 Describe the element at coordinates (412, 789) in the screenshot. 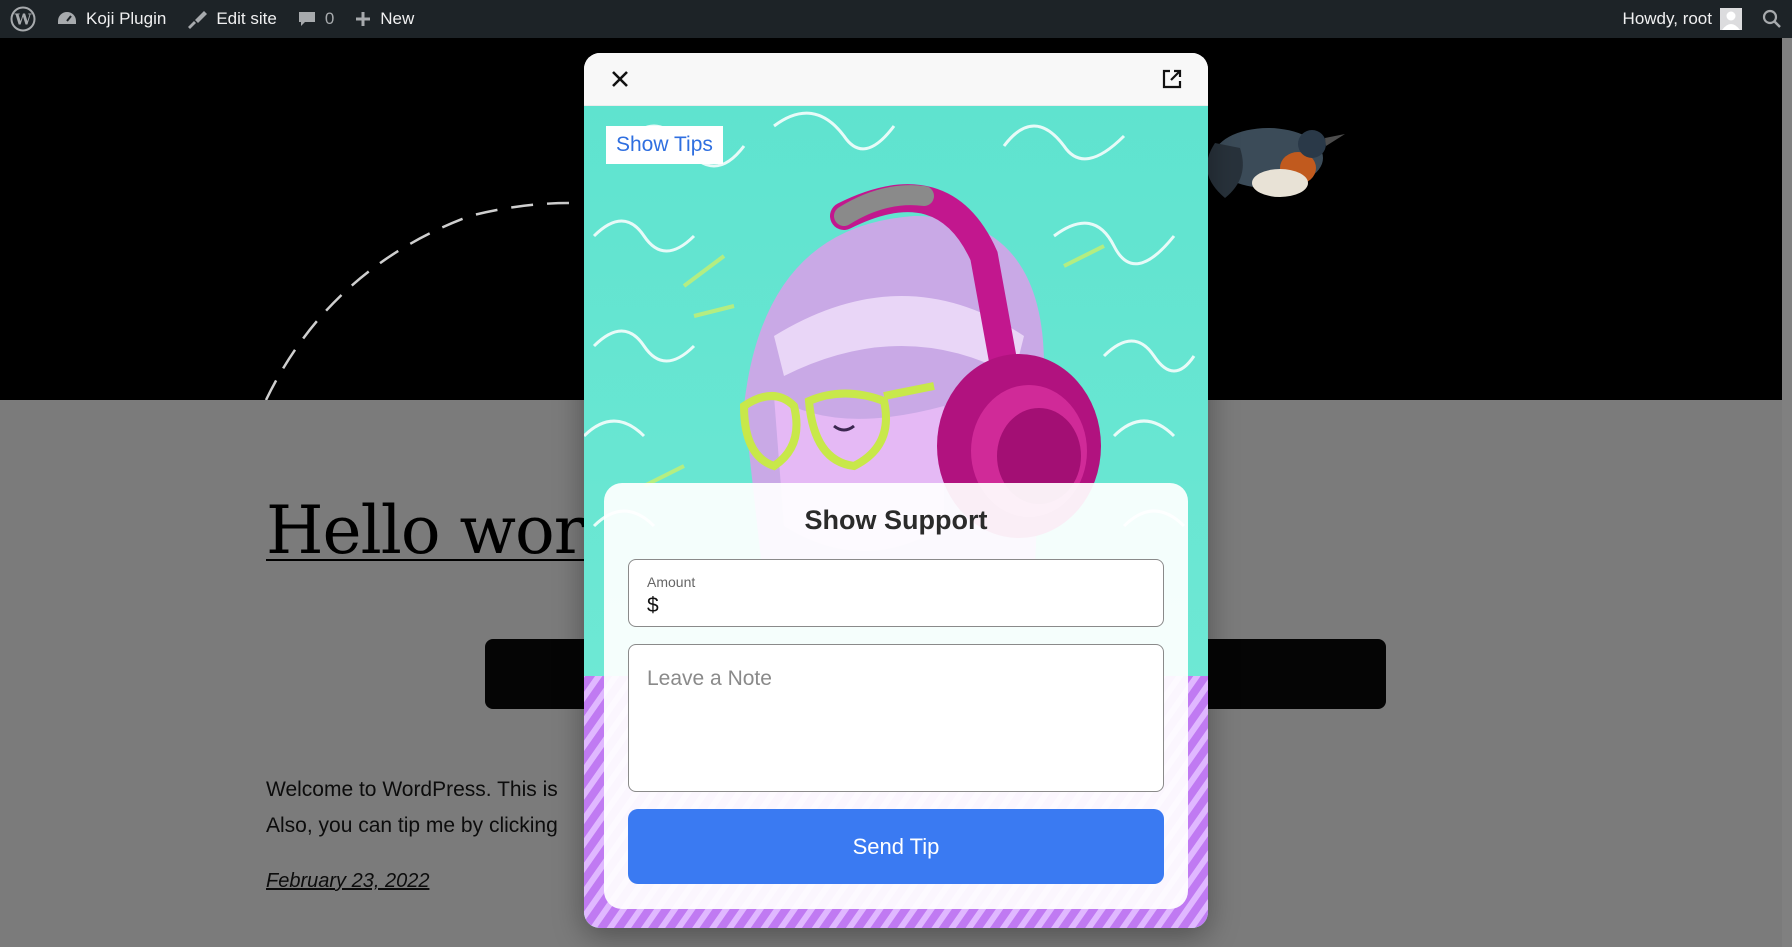

I see `post-body-line: Welcome to WordPress. This is` at that location.